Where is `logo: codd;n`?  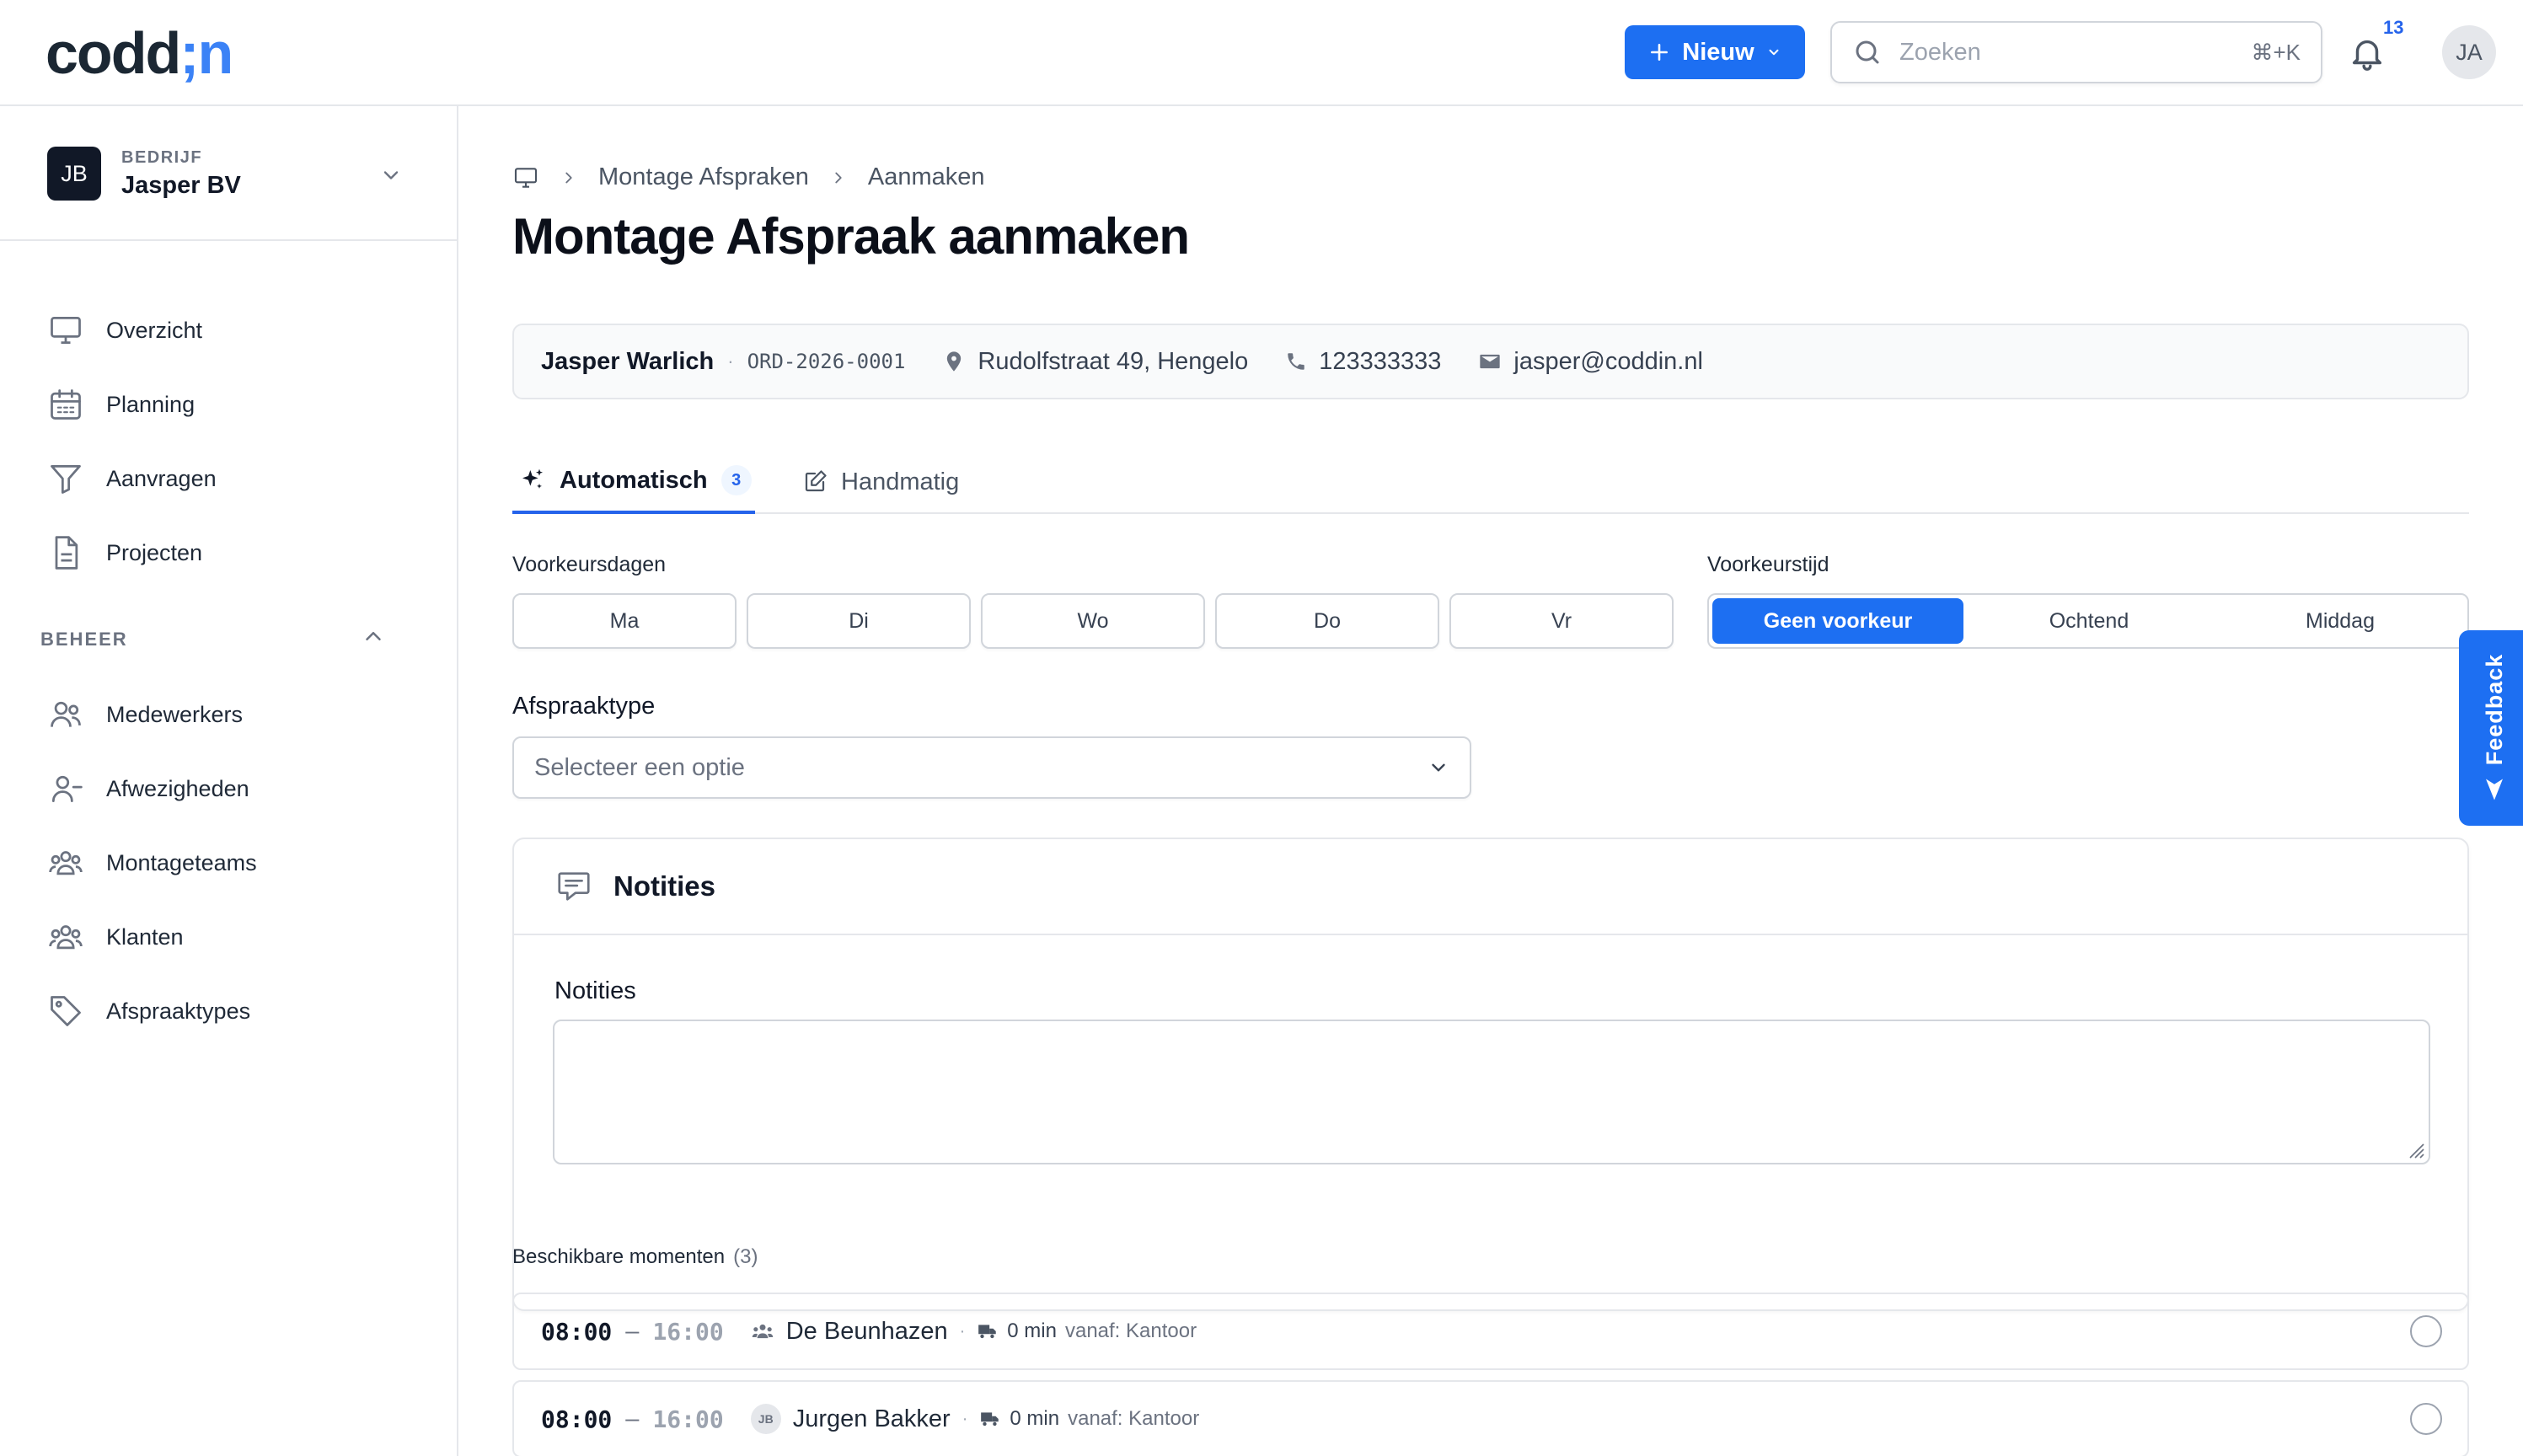 logo: codd;n is located at coordinates (139, 53).